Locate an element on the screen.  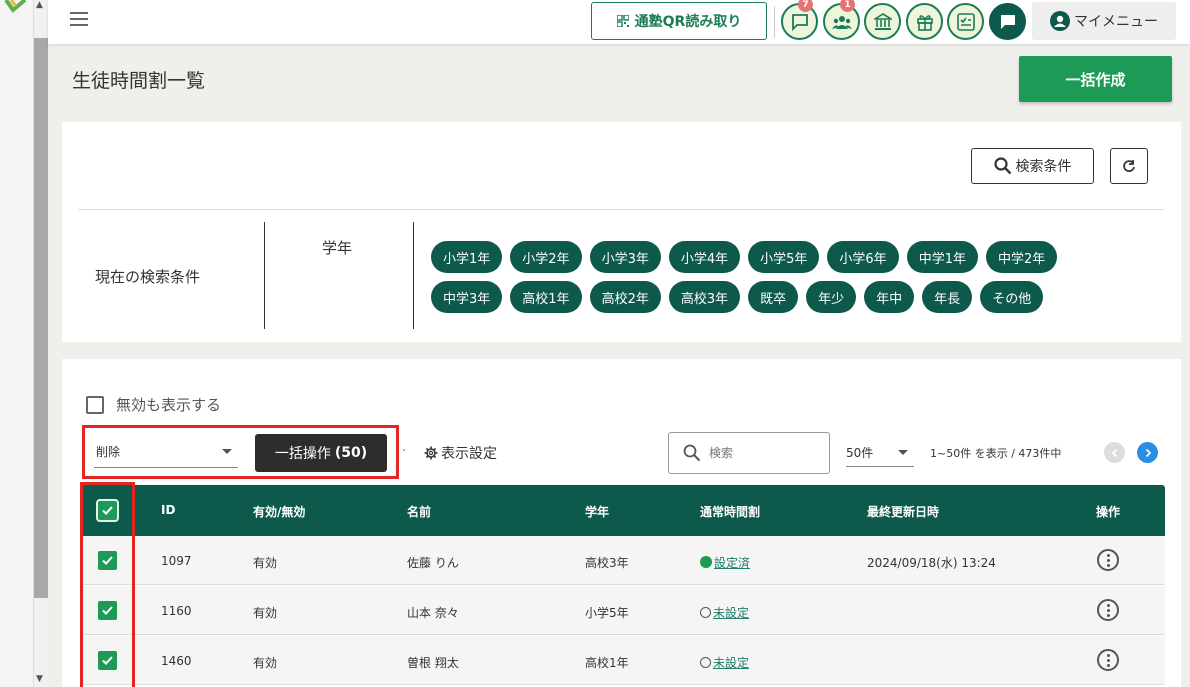
chevron-right-icon is located at coordinates (1148, 452).